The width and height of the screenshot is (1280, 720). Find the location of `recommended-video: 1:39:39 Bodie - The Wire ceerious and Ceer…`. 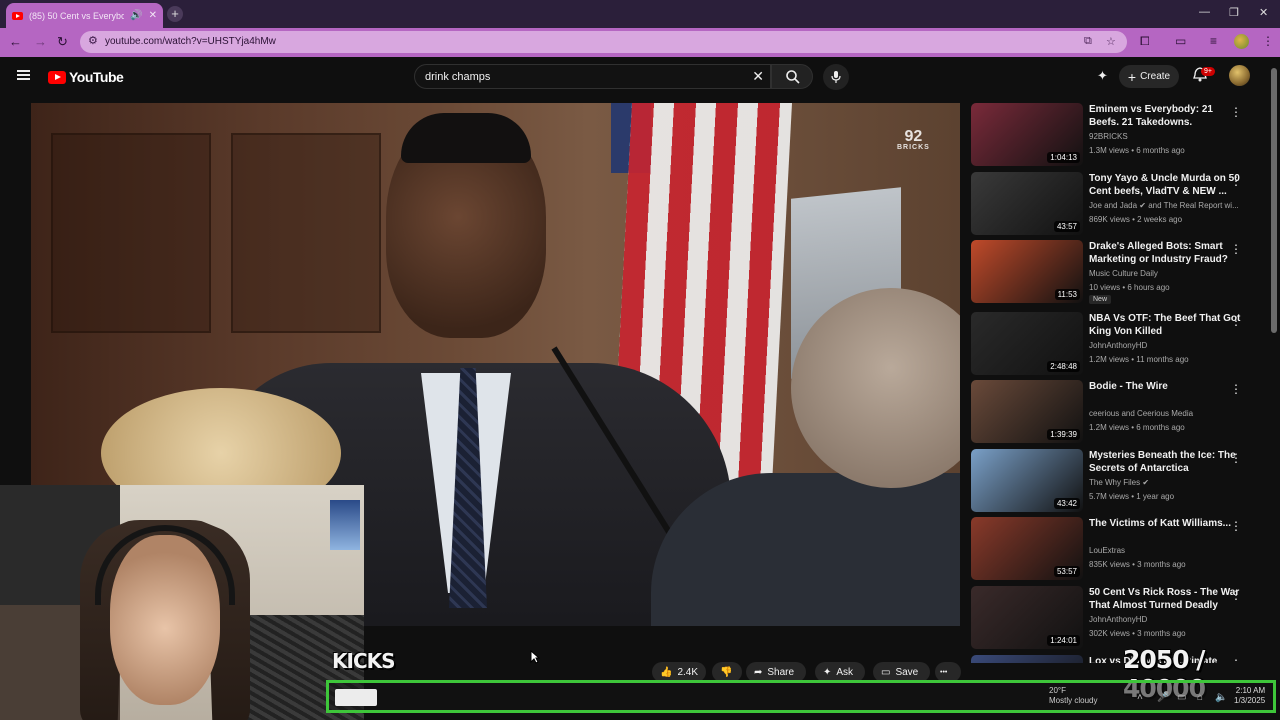

recommended-video: 1:39:39 Bodie - The Wire ceerious and Ceer… is located at coordinates (1117, 412).